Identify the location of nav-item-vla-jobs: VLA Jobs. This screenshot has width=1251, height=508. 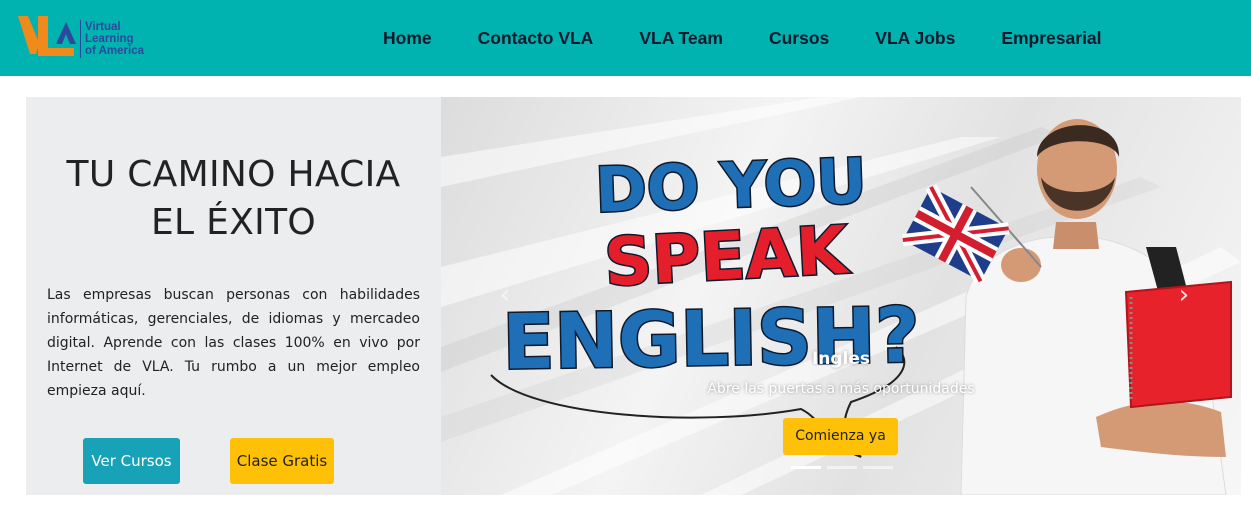
(915, 38).